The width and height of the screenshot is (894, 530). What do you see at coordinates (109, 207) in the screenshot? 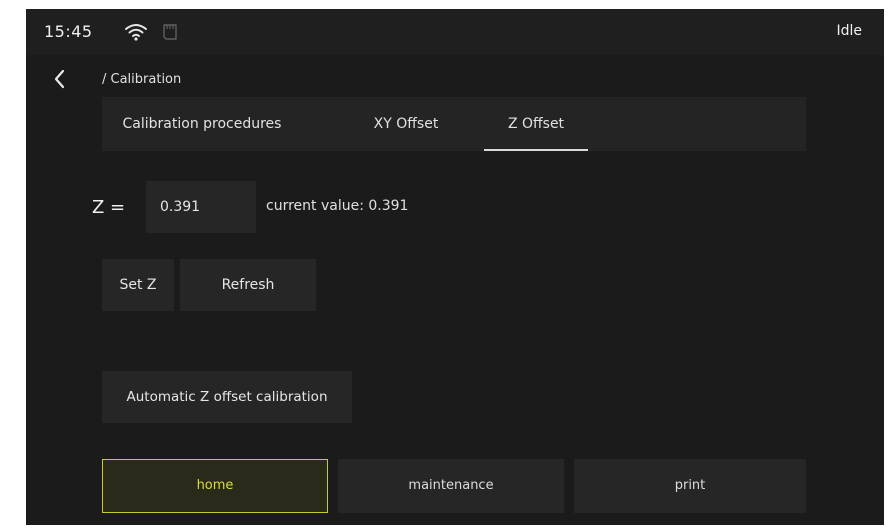
I see `z-label: Z =` at bounding box center [109, 207].